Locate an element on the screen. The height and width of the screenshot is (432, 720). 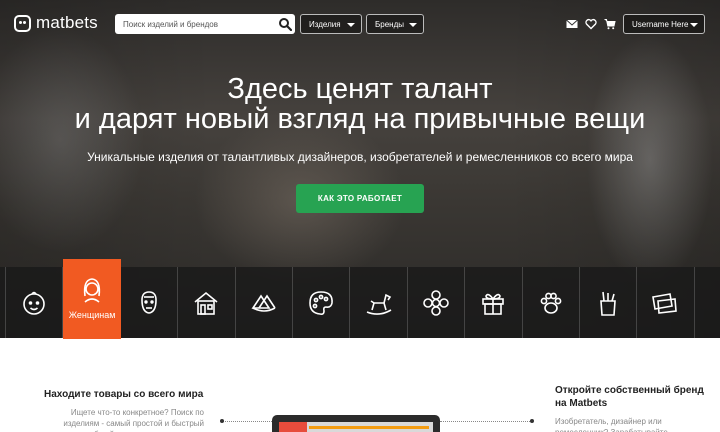
logo: matbets is located at coordinates (56, 23).